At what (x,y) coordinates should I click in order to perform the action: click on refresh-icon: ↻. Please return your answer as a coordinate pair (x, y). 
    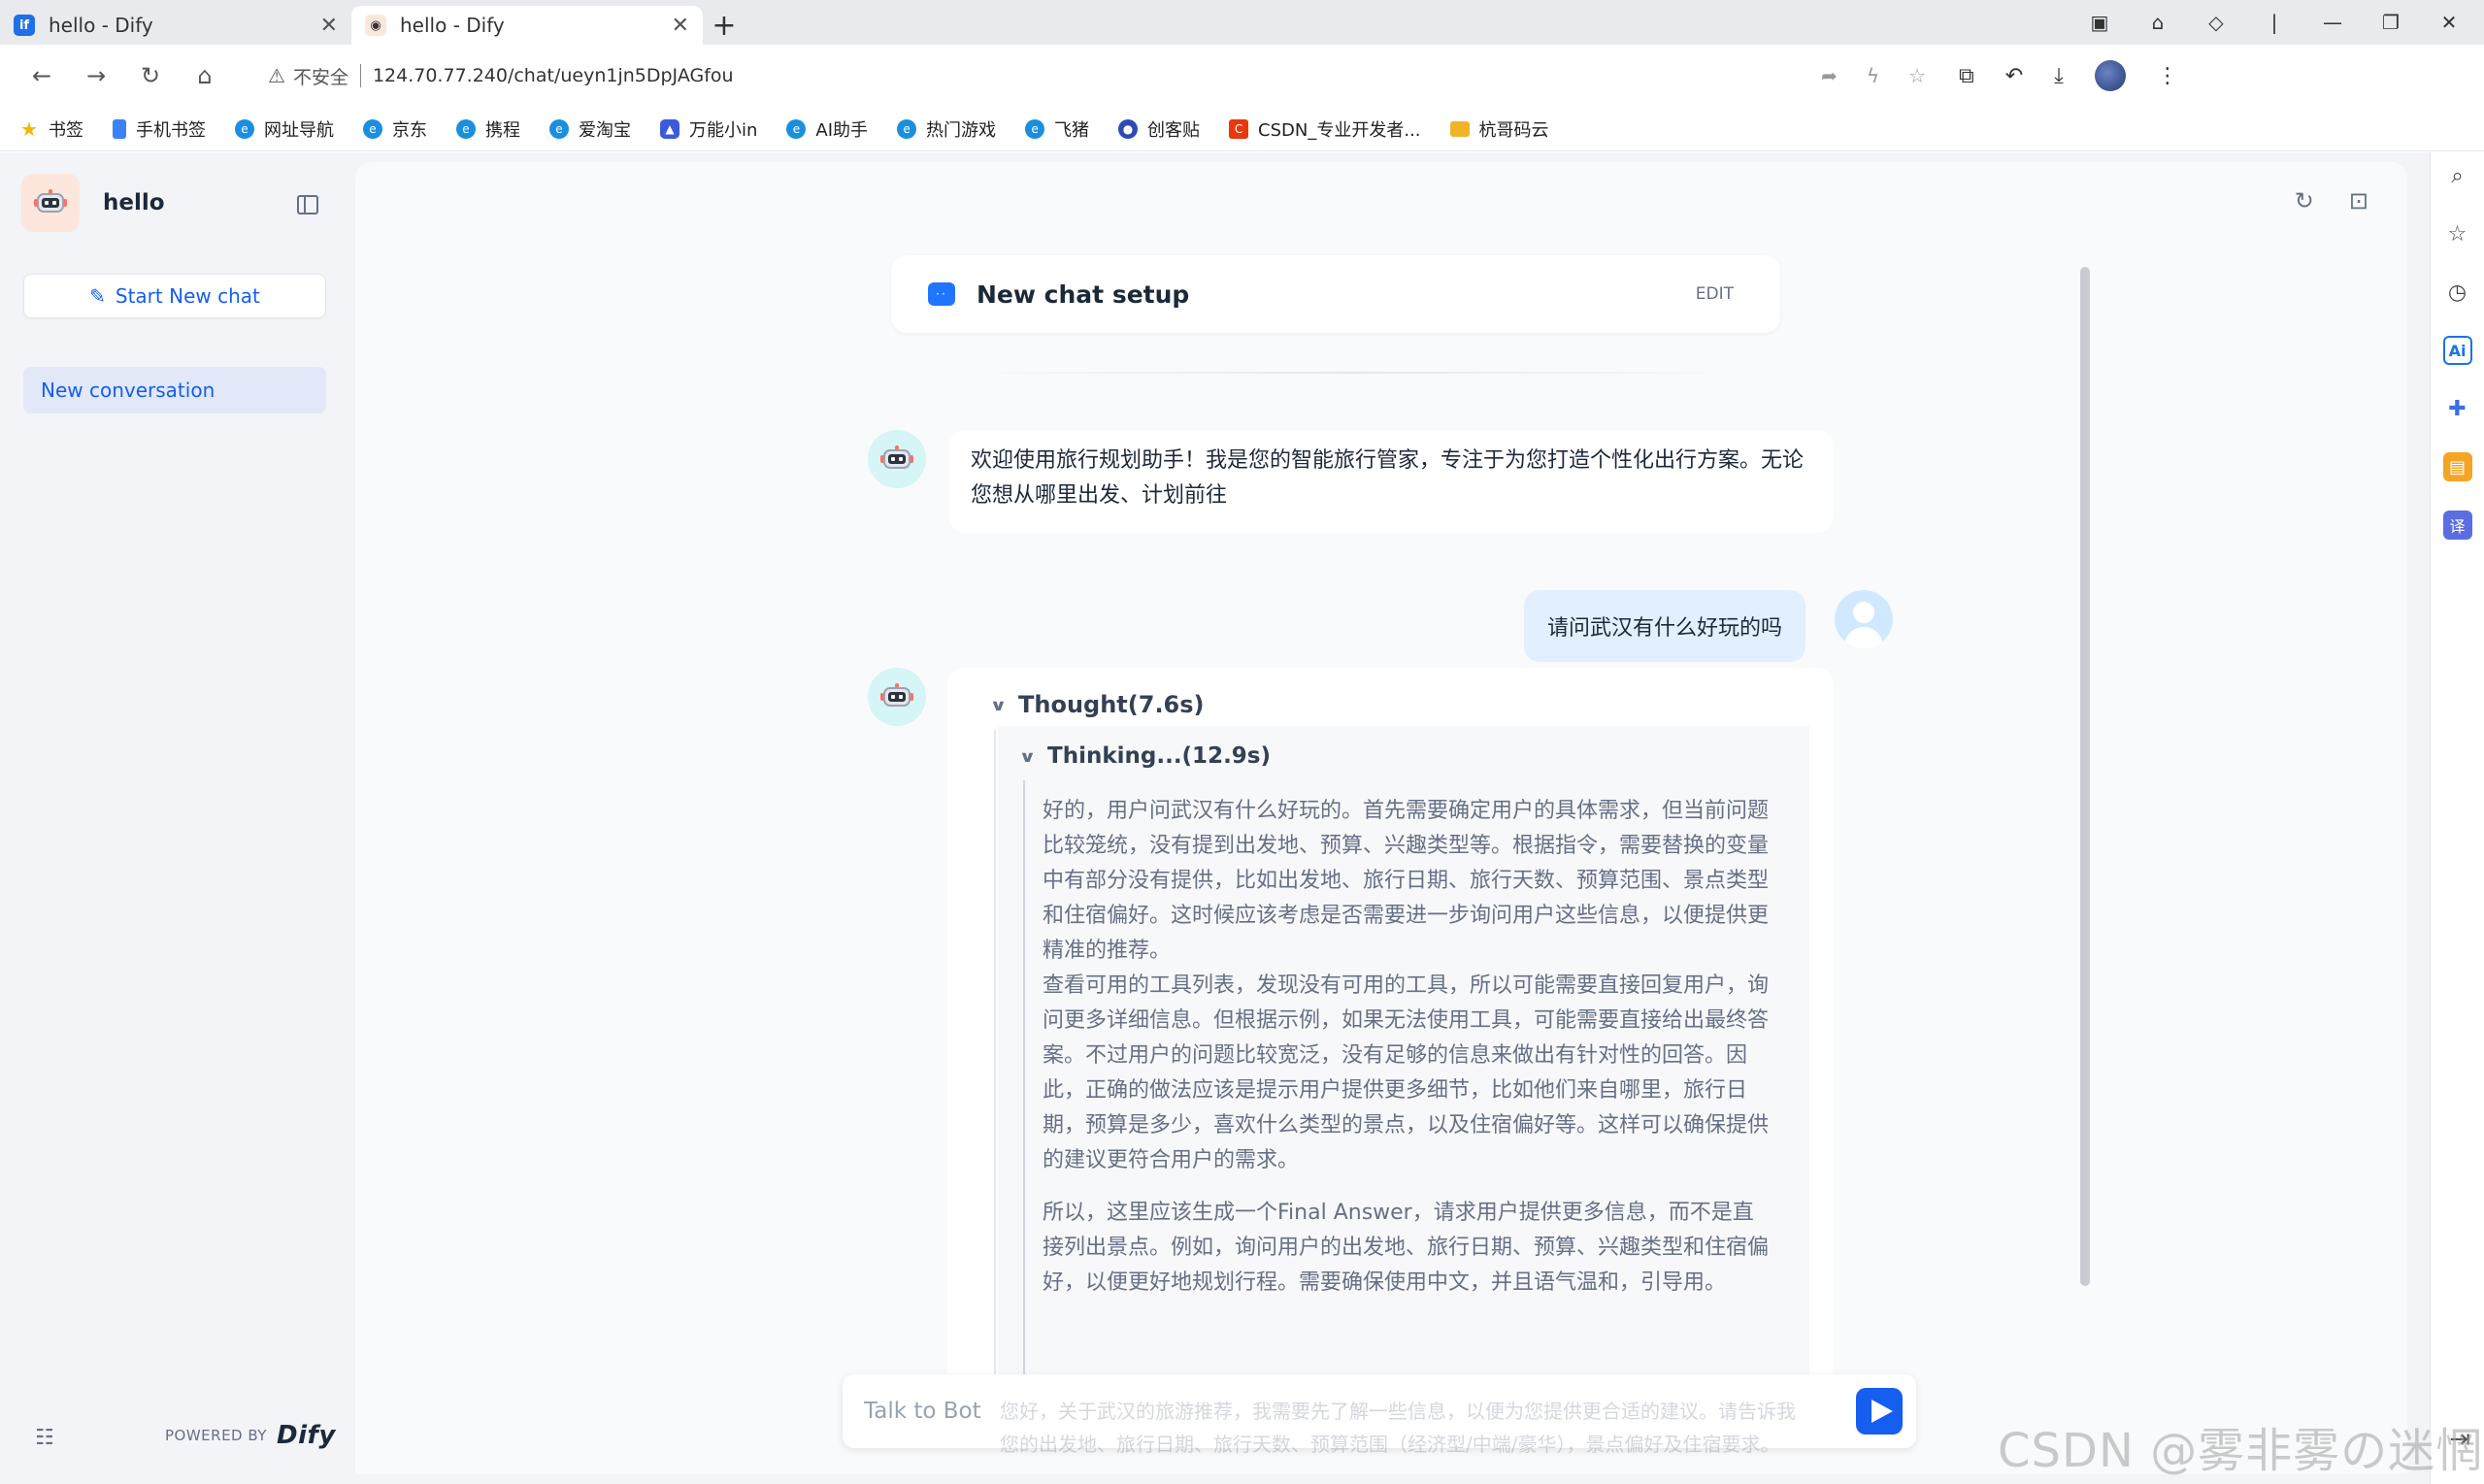
    Looking at the image, I should click on (2304, 200).